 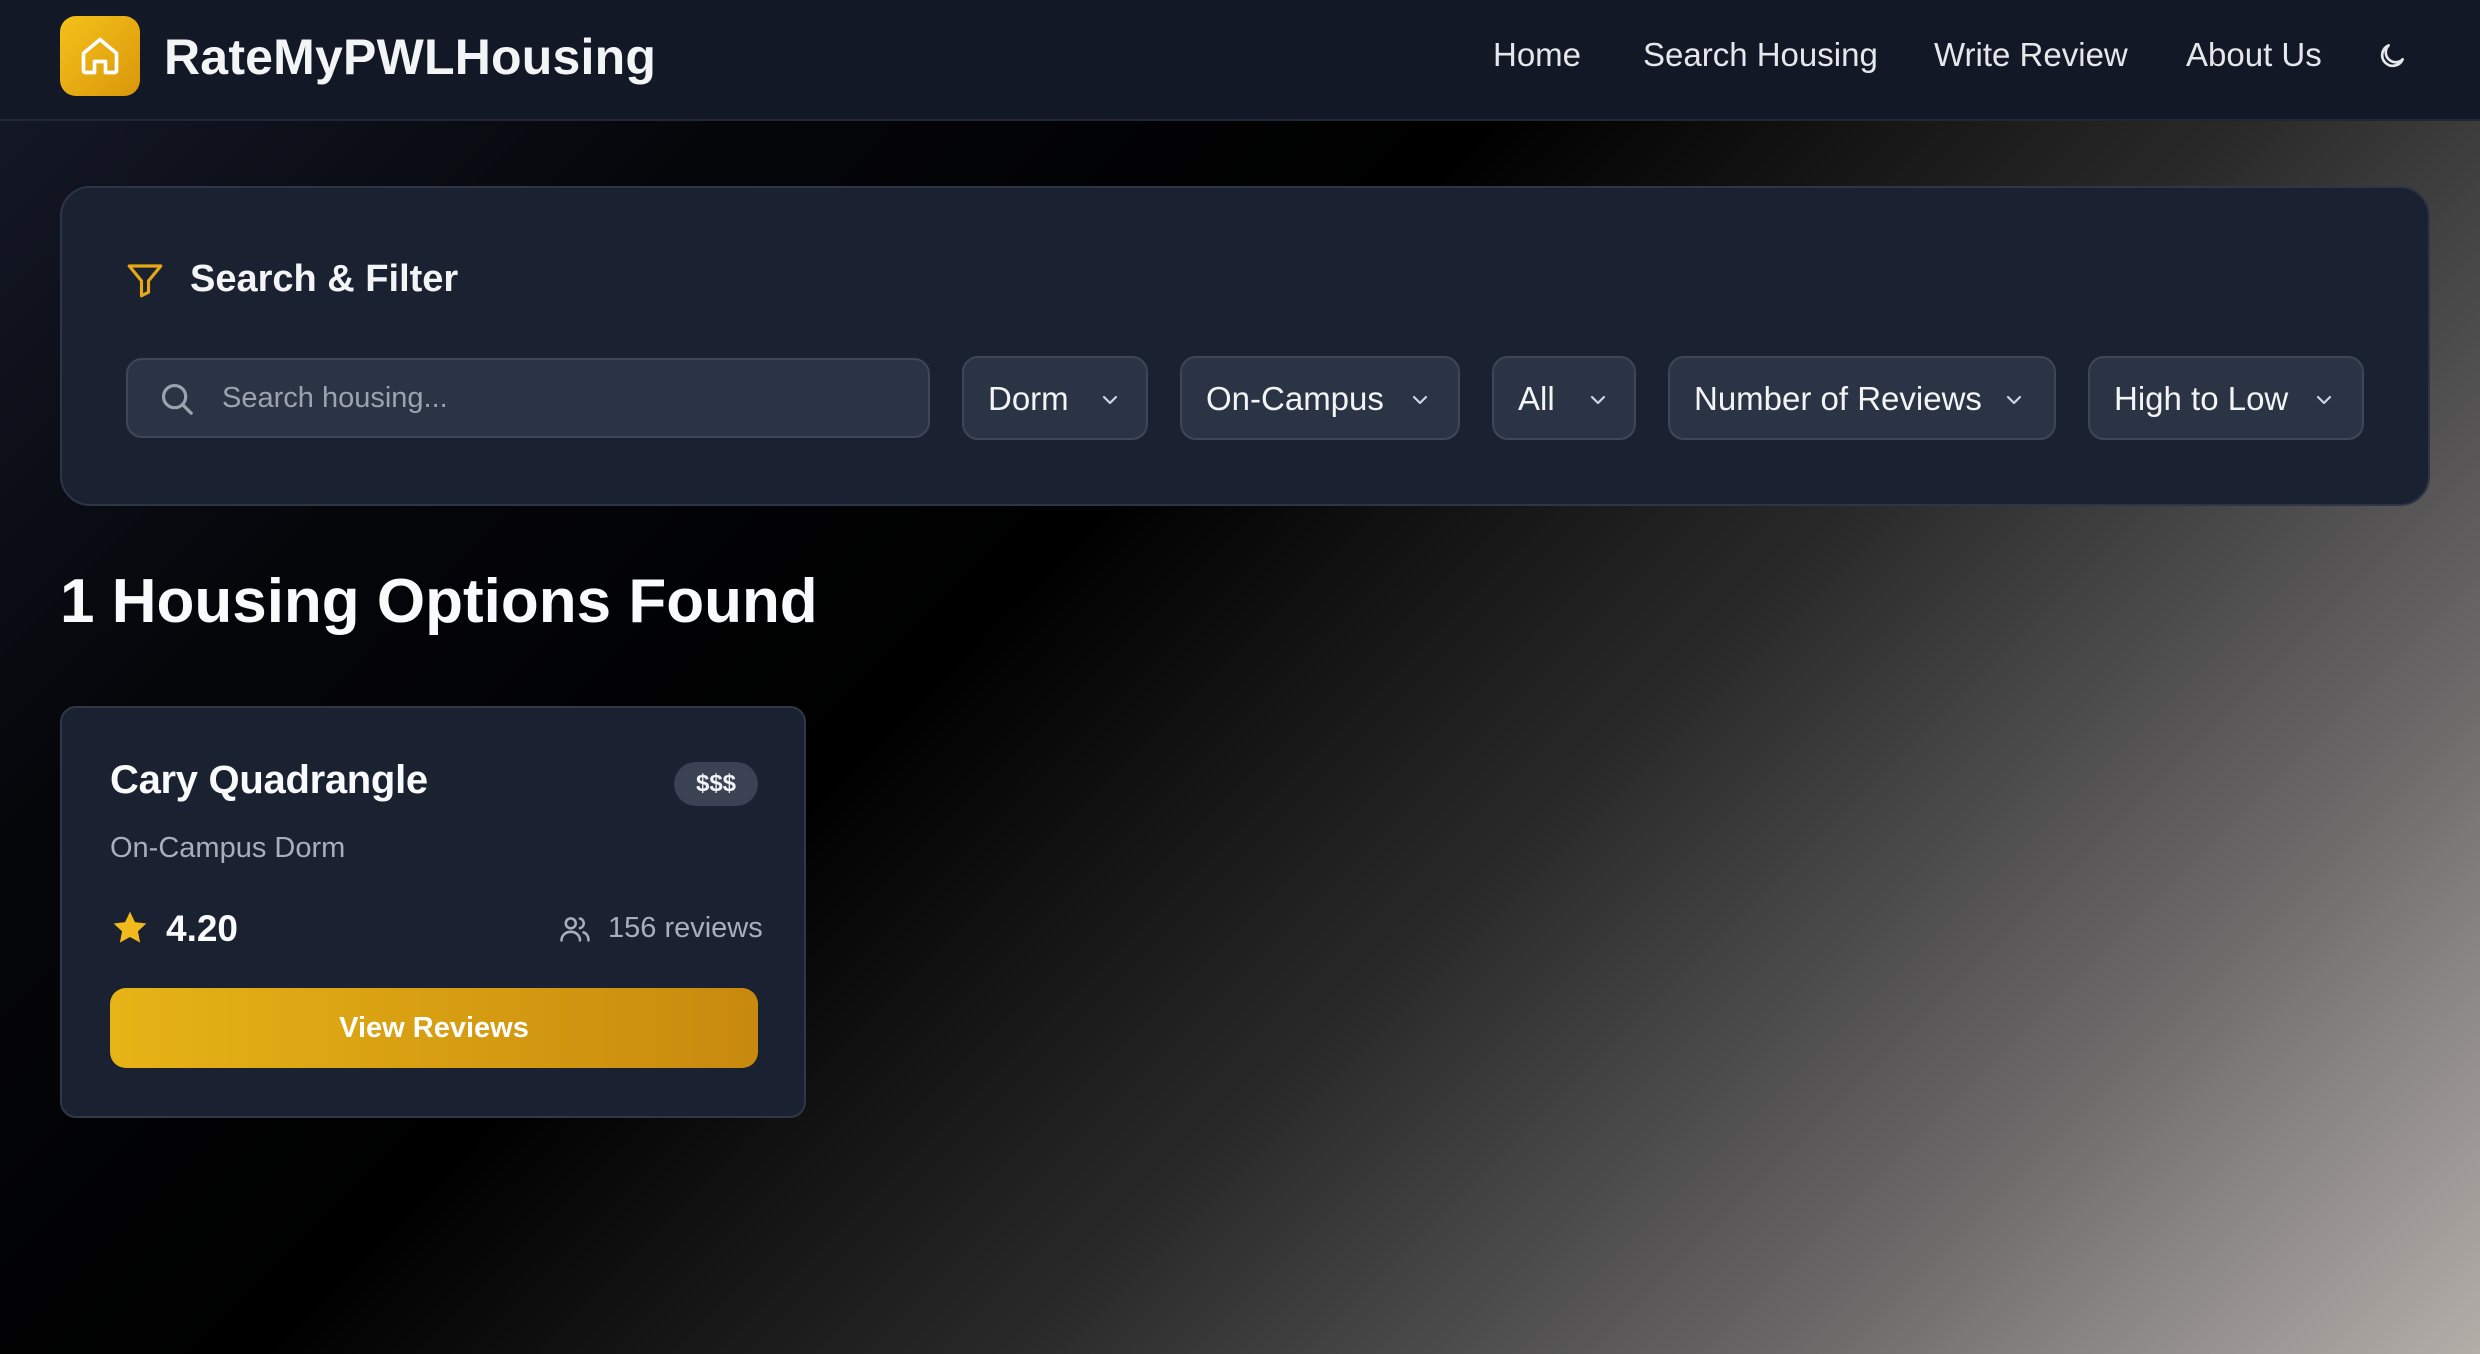 I want to click on users-icon, so click(x=575, y=929).